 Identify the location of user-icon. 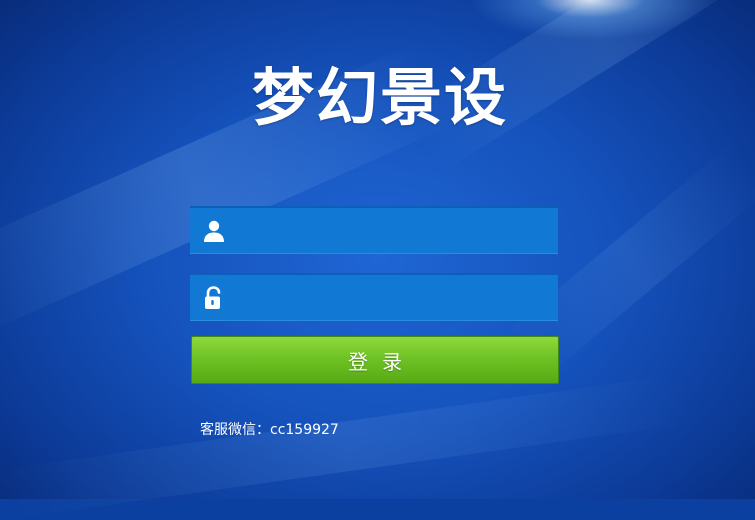
(214, 231).